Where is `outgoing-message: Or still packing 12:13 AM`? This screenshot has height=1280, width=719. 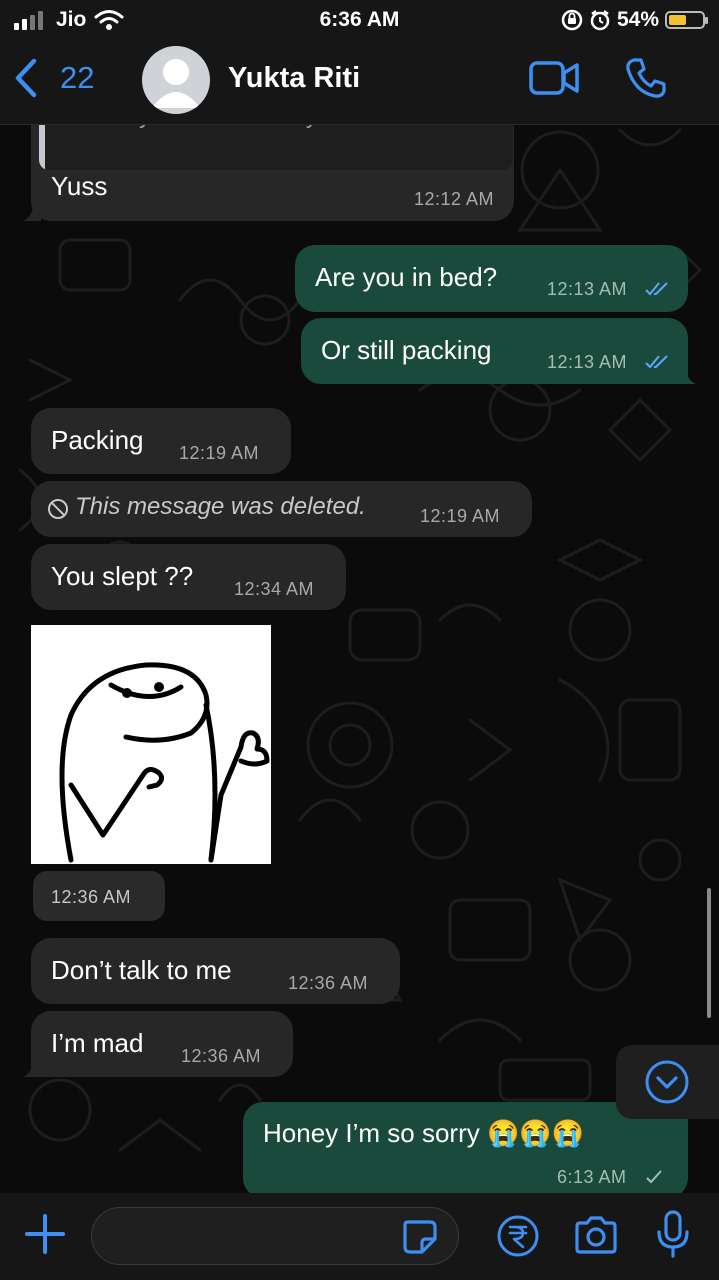
outgoing-message: Or still packing 12:13 AM is located at coordinates (498, 351).